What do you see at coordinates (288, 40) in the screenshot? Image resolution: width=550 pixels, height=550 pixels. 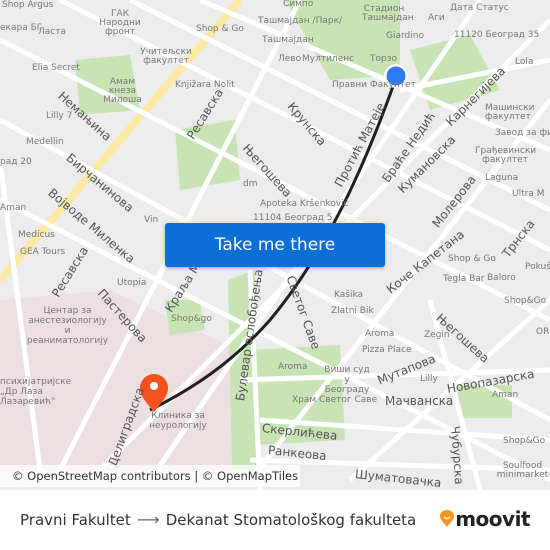 I see `poi-label: Ташмајдан` at bounding box center [288, 40].